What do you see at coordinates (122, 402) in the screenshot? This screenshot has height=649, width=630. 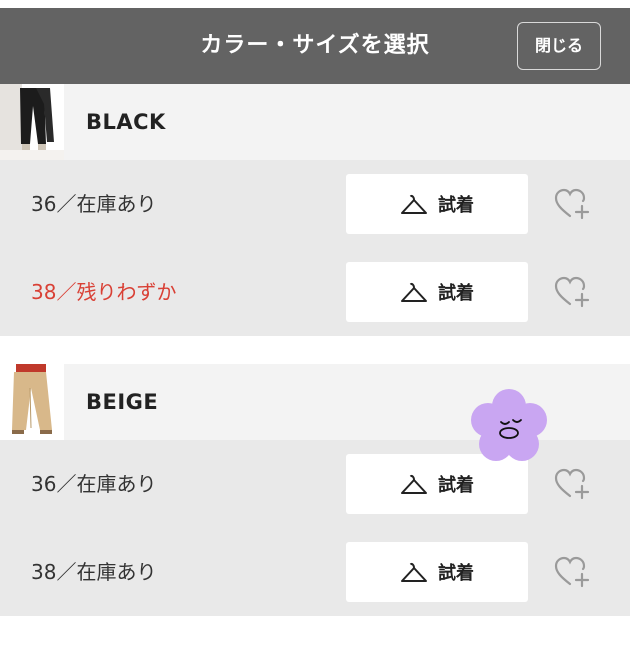 I see `color-name: BEIGE` at bounding box center [122, 402].